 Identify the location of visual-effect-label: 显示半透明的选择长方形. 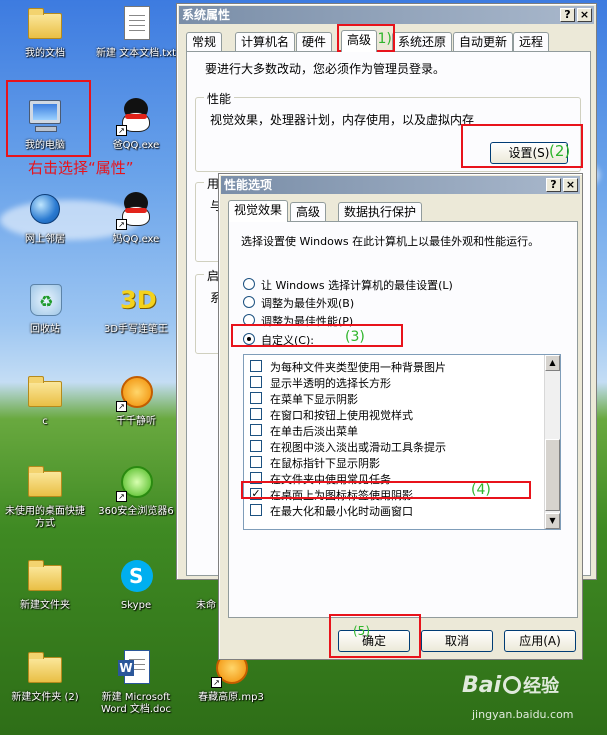
(330, 383).